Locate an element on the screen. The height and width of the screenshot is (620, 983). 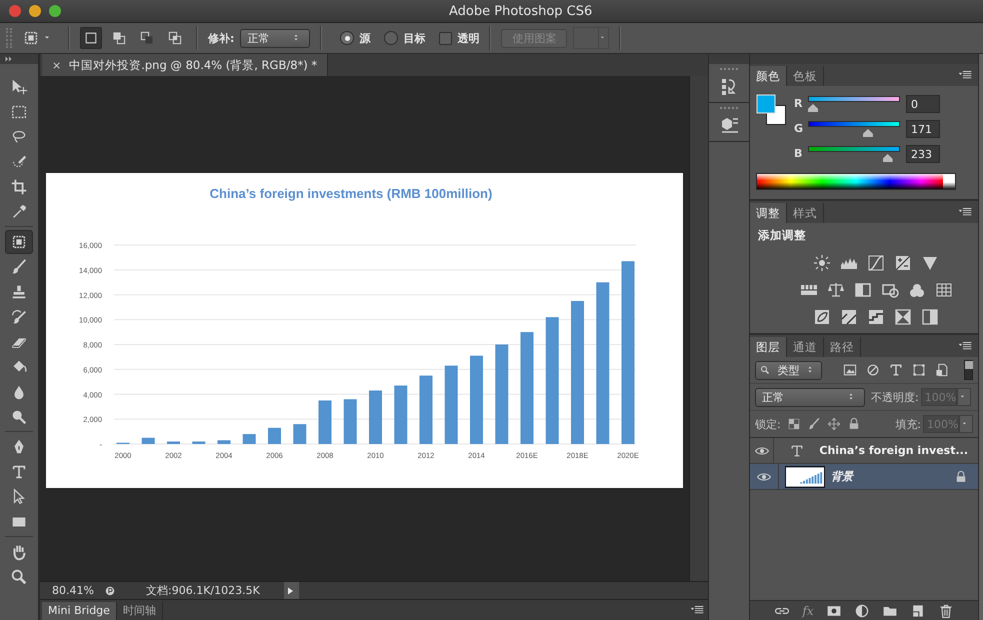
layer-row: 背景 is located at coordinates (864, 477).